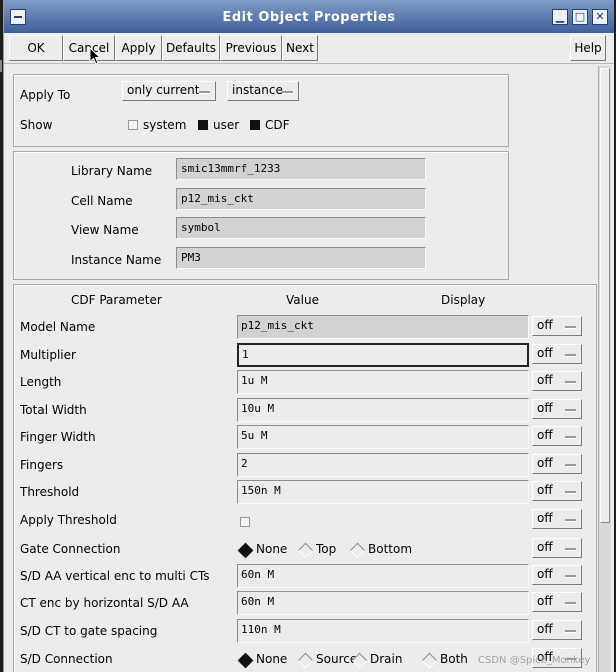  I want to click on radio-option-label: Bottom, so click(390, 549).